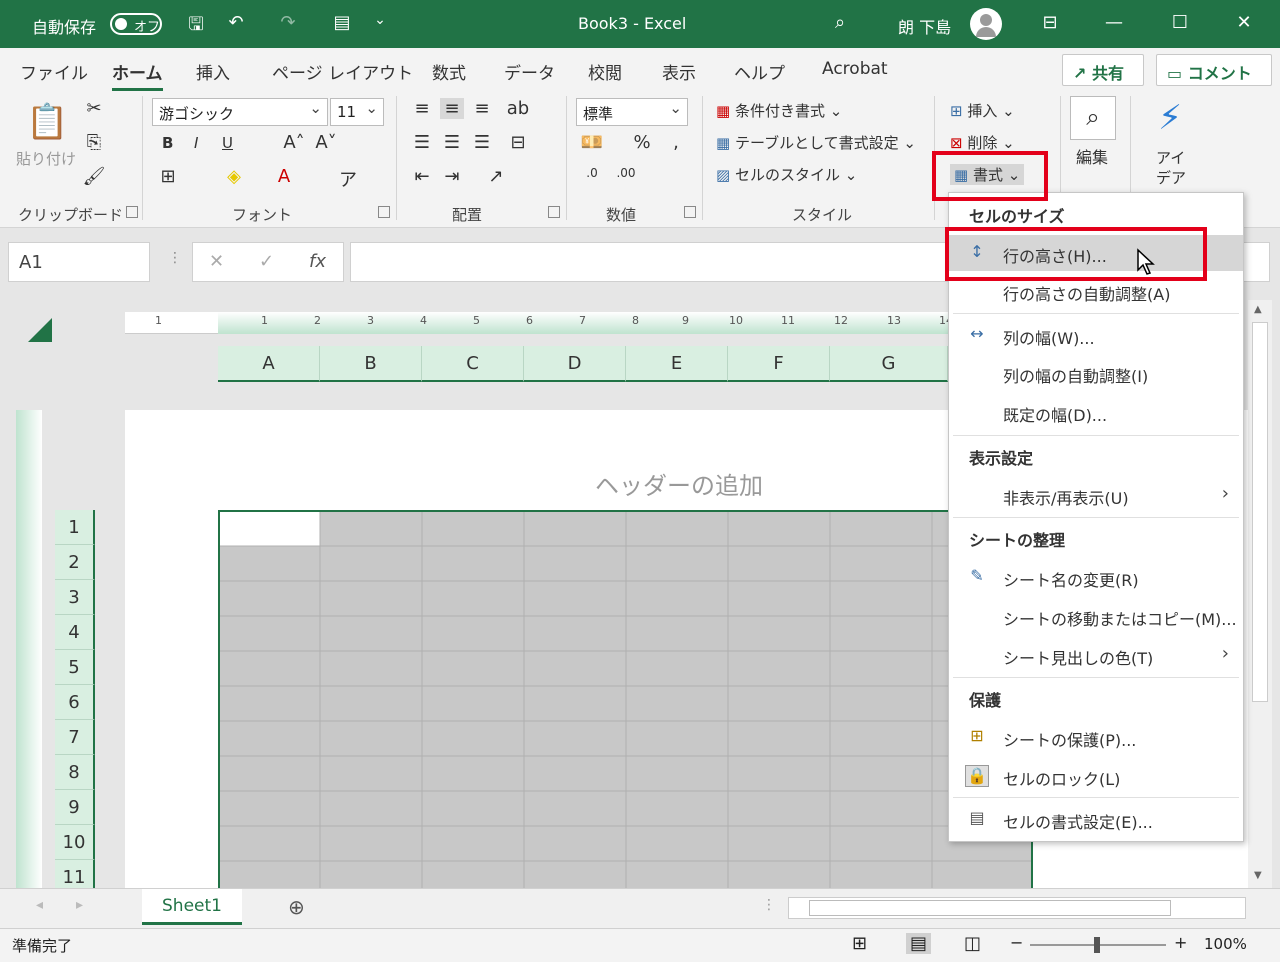 This screenshot has height=962, width=1280. I want to click on clipboard-launcher-icon, so click(132, 212).